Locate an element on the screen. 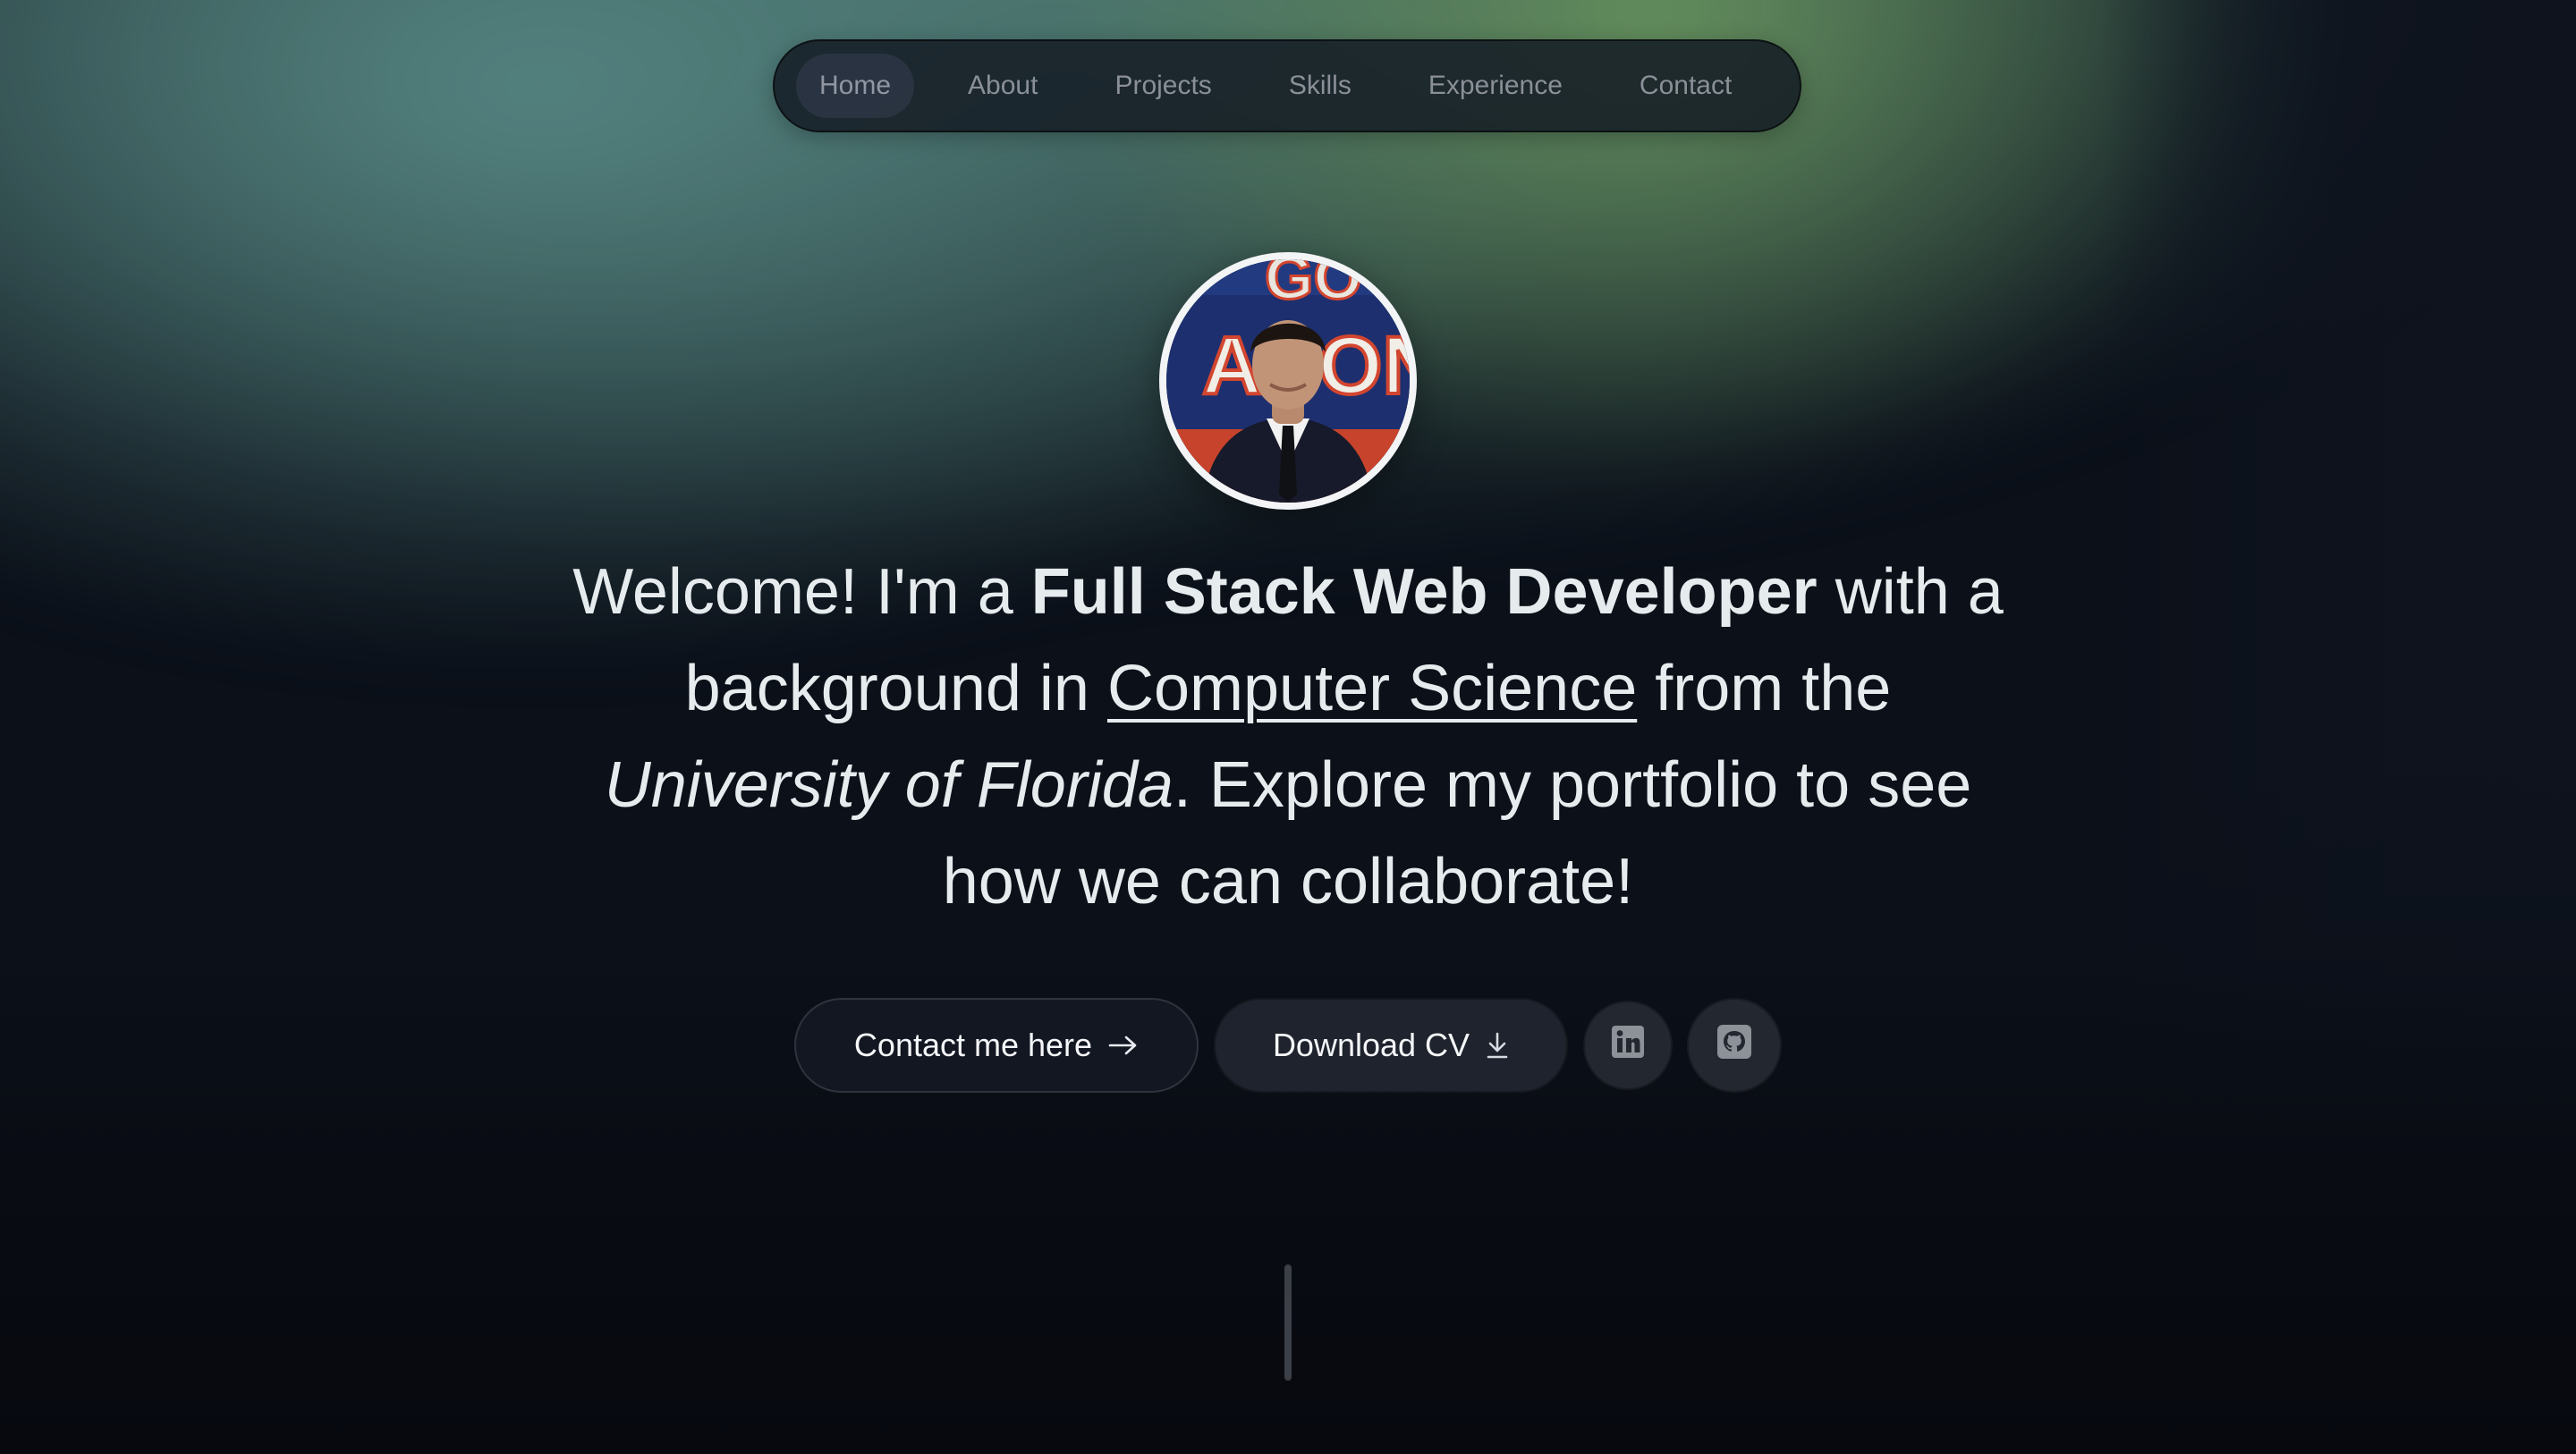 This screenshot has width=2576, height=1454. download-cv-button: Download CV is located at coordinates (1391, 1045).